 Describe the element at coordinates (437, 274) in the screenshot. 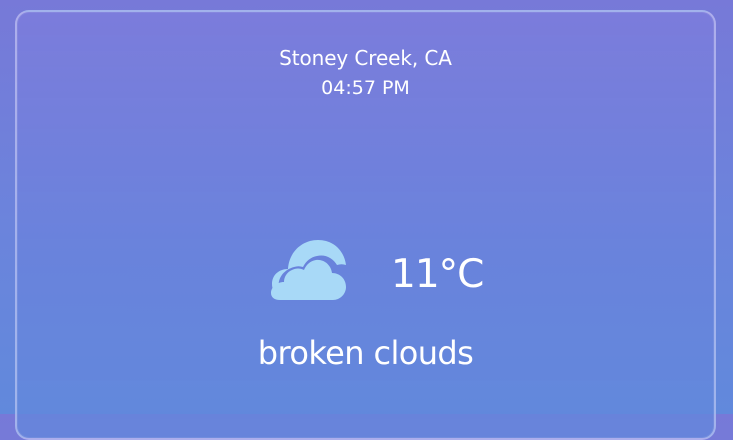

I see `temperature-value: 11°C` at that location.